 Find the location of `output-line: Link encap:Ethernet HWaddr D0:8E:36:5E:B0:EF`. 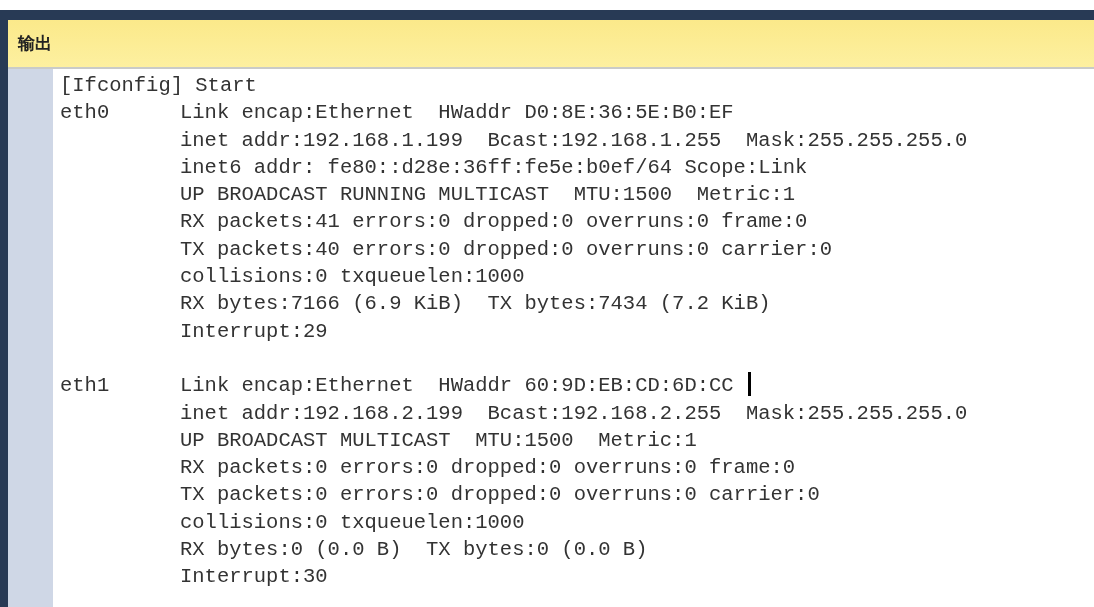

output-line: Link encap:Ethernet HWaddr D0:8E:36:5E:B0:EF is located at coordinates (457, 113).